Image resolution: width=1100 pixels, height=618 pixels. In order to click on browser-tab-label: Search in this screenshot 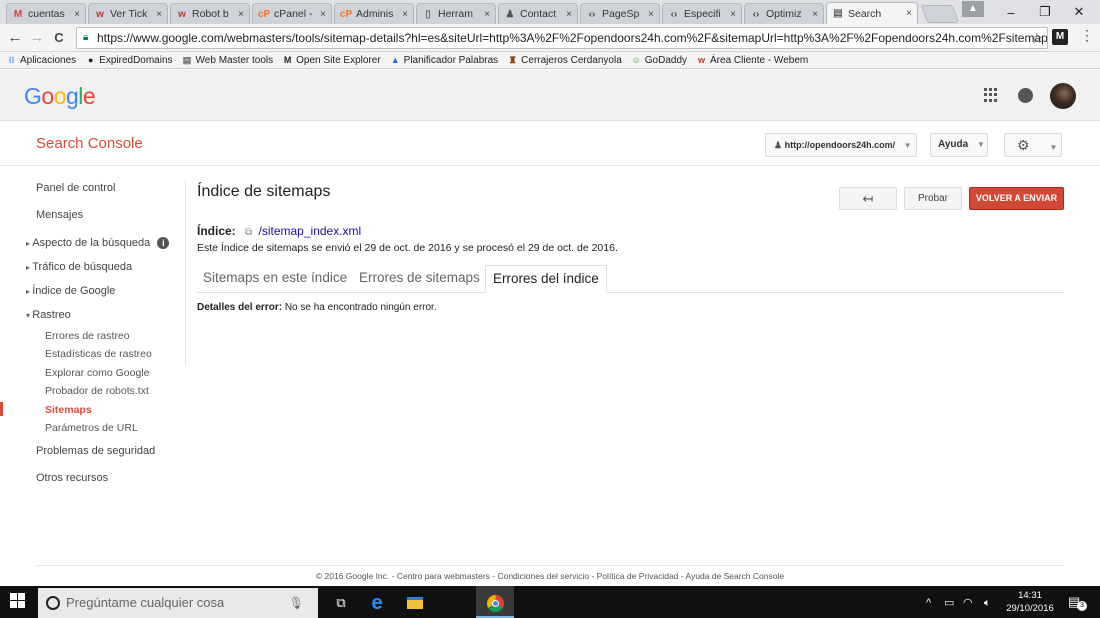, I will do `click(865, 13)`.